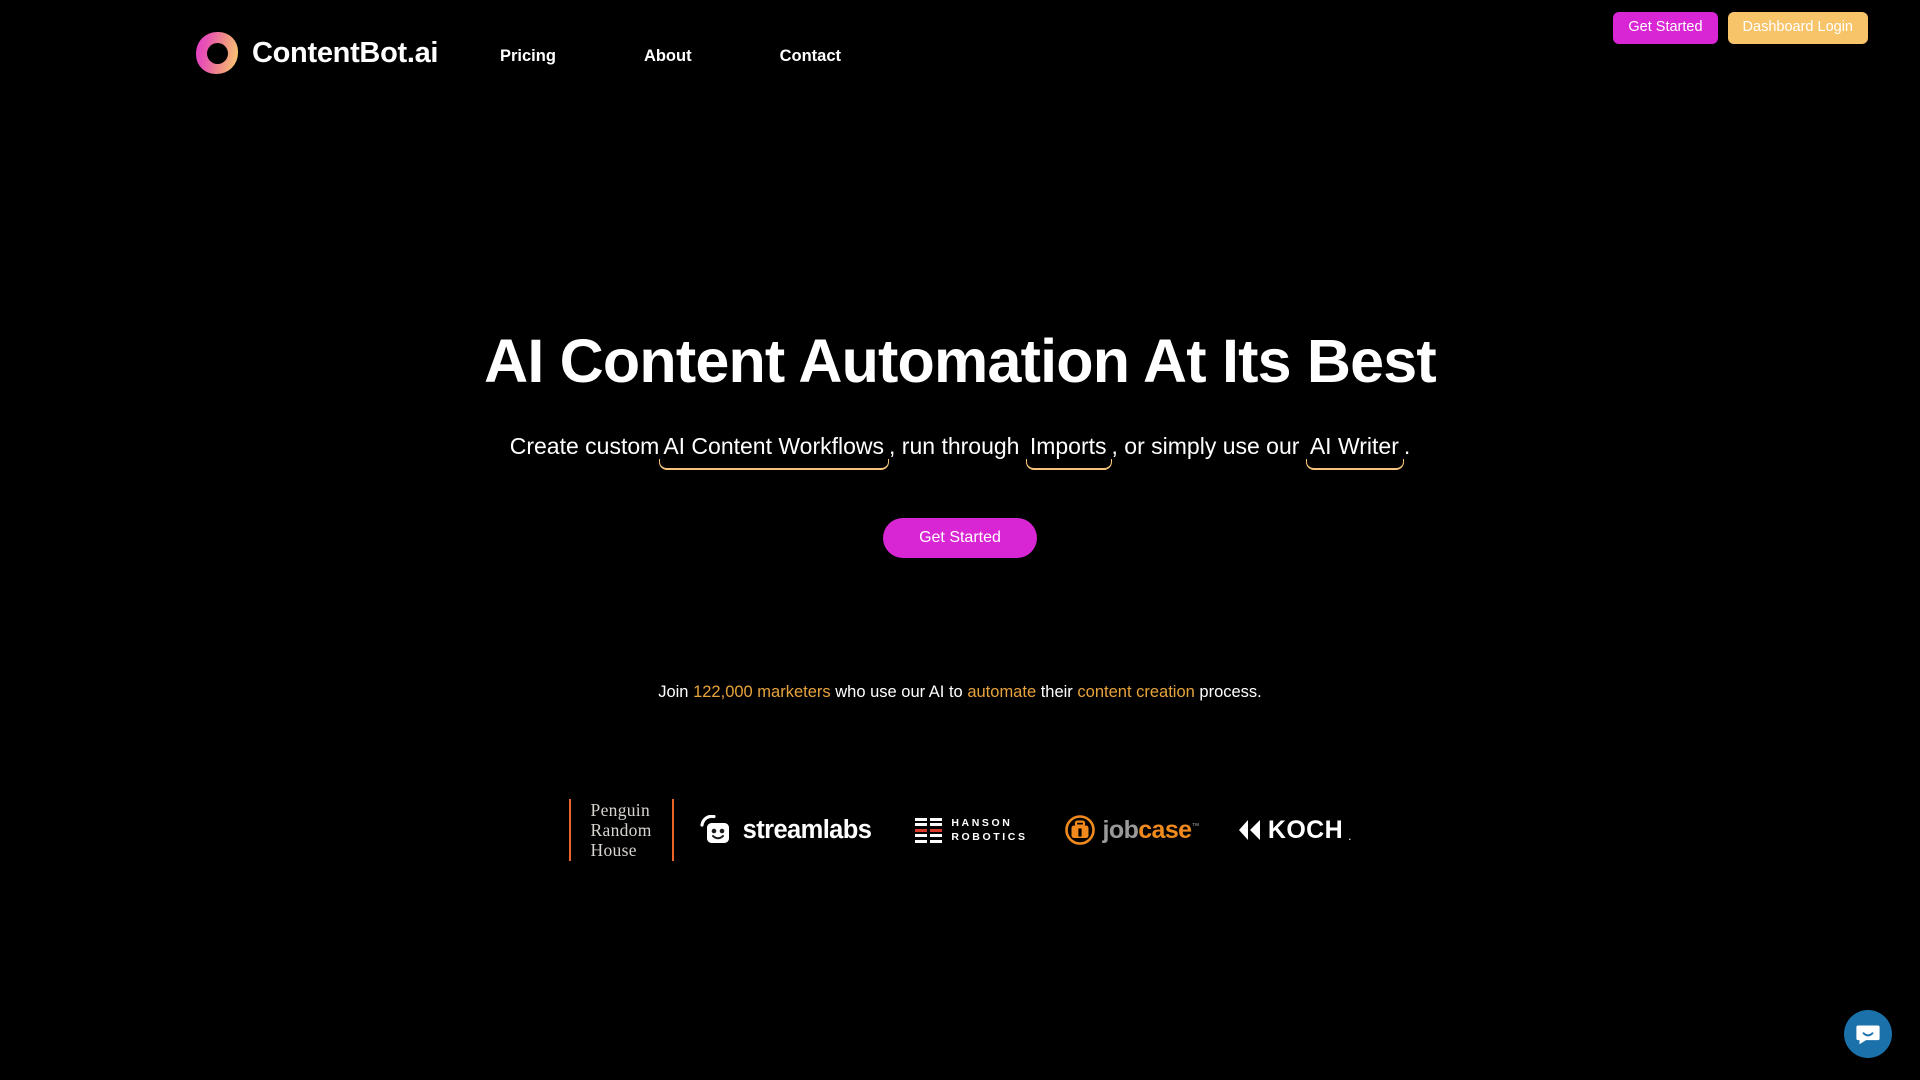 The height and width of the screenshot is (1080, 1920). I want to click on main-nav: Pricing About Contact, so click(670, 56).